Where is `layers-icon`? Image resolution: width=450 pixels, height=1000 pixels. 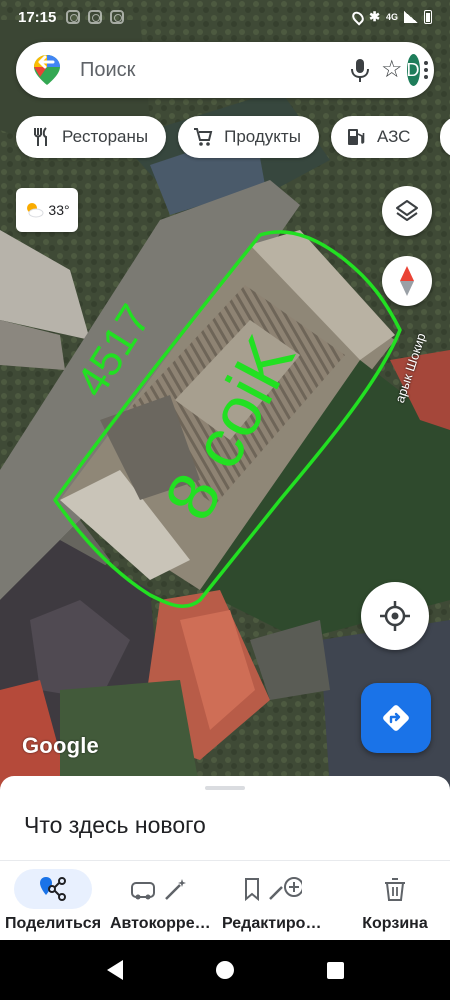 layers-icon is located at coordinates (407, 210).